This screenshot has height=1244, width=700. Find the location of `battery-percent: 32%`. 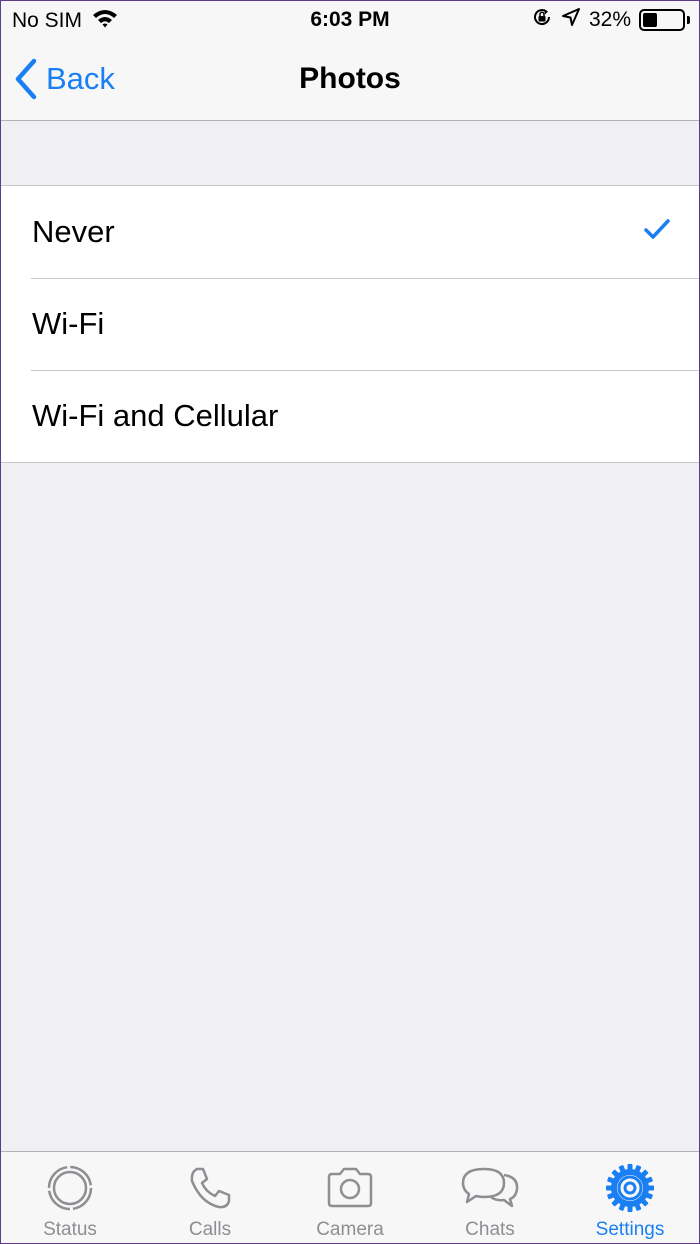

battery-percent: 32% is located at coordinates (609, 19).